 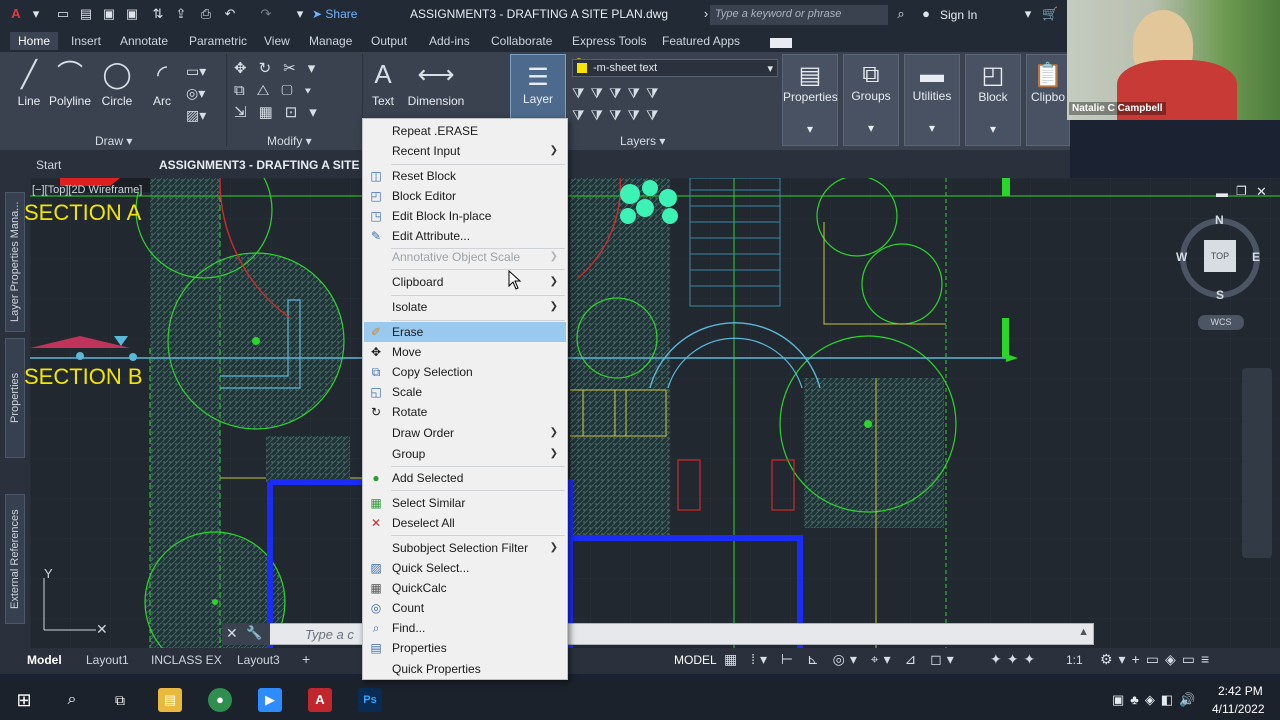 What do you see at coordinates (1048, 100) in the screenshot?
I see `clipboard-panel-button: 📋 Clipbo` at bounding box center [1048, 100].